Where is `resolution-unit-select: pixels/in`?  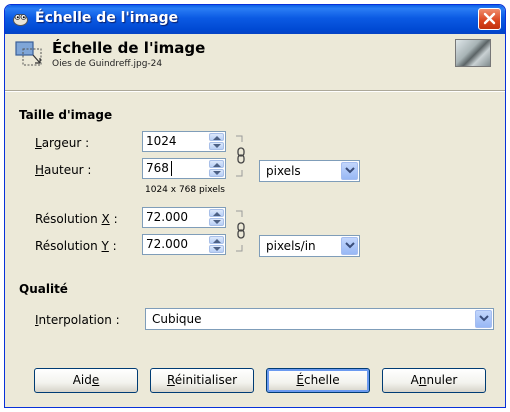
resolution-unit-select: pixels/in is located at coordinates (309, 246).